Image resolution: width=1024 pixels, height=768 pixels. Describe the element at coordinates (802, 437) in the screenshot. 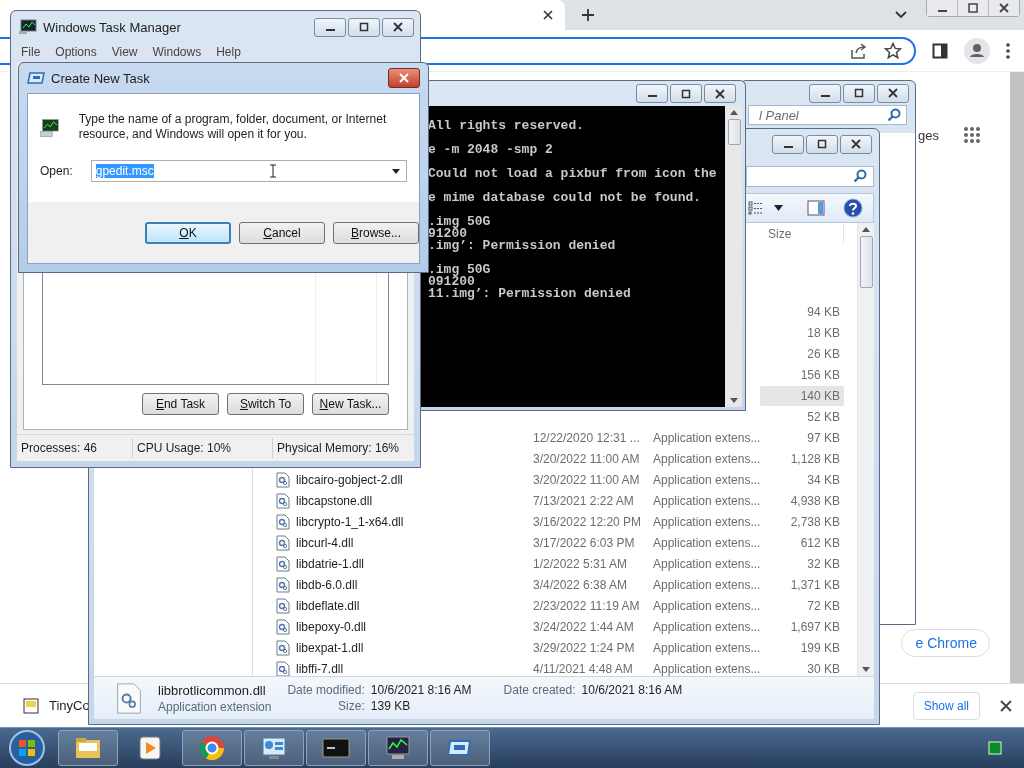

I see `file-size: 97 KB` at that location.